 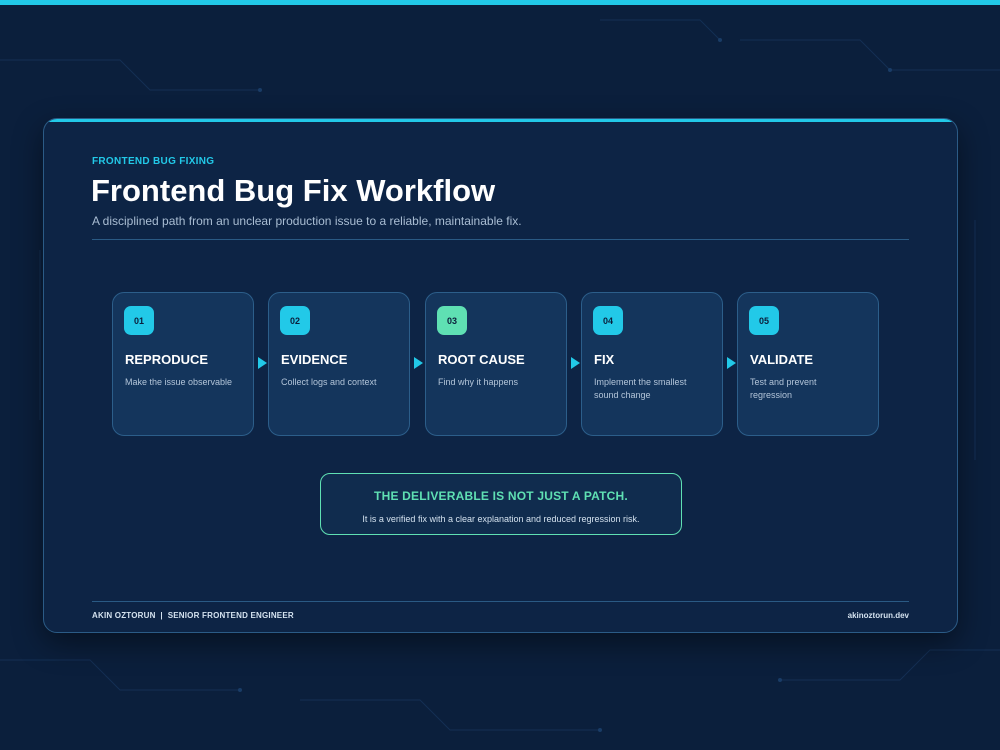 I want to click on step-title: VALIDATE, so click(x=782, y=359).